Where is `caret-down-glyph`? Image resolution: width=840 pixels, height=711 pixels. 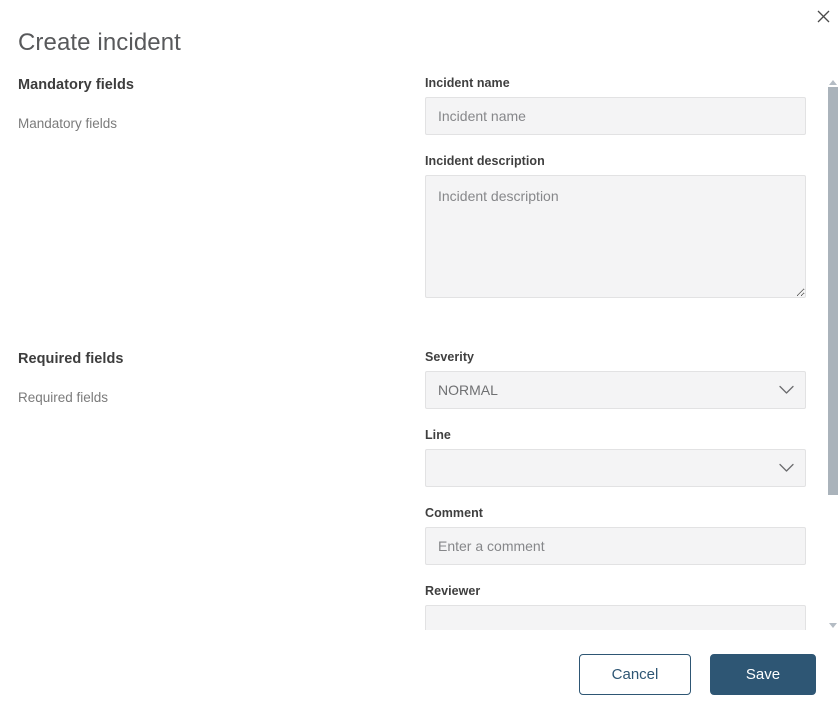
caret-down-glyph is located at coordinates (833, 625).